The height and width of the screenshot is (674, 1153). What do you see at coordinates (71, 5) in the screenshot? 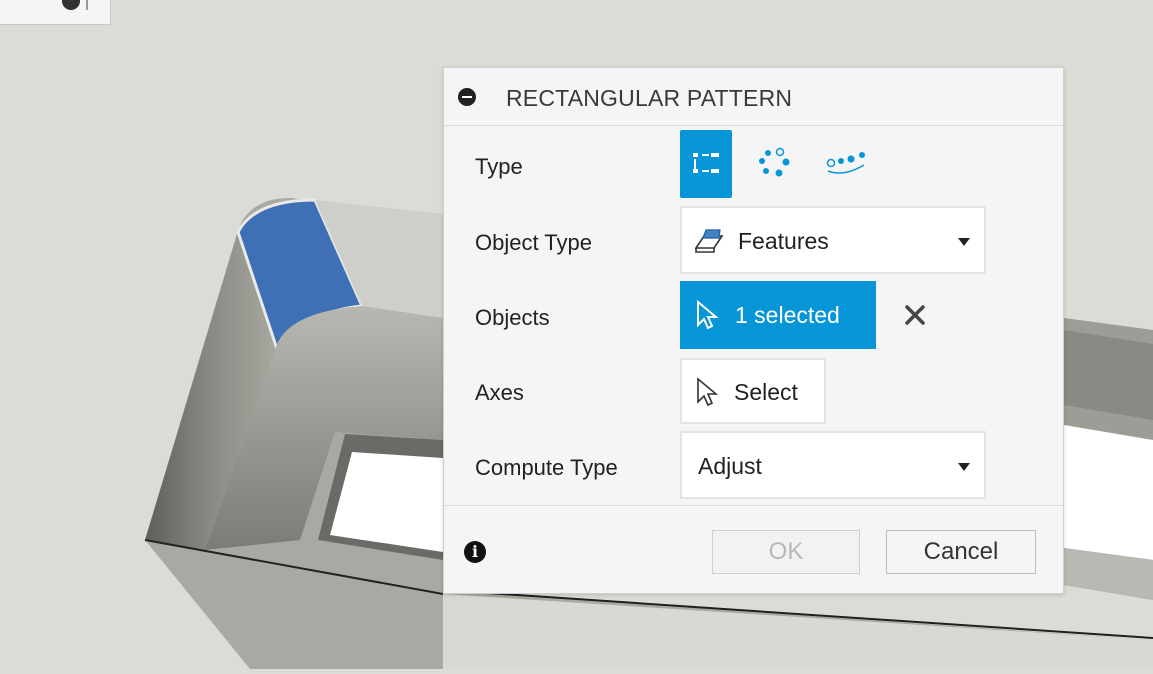
I see `toolbar-dot-icon` at bounding box center [71, 5].